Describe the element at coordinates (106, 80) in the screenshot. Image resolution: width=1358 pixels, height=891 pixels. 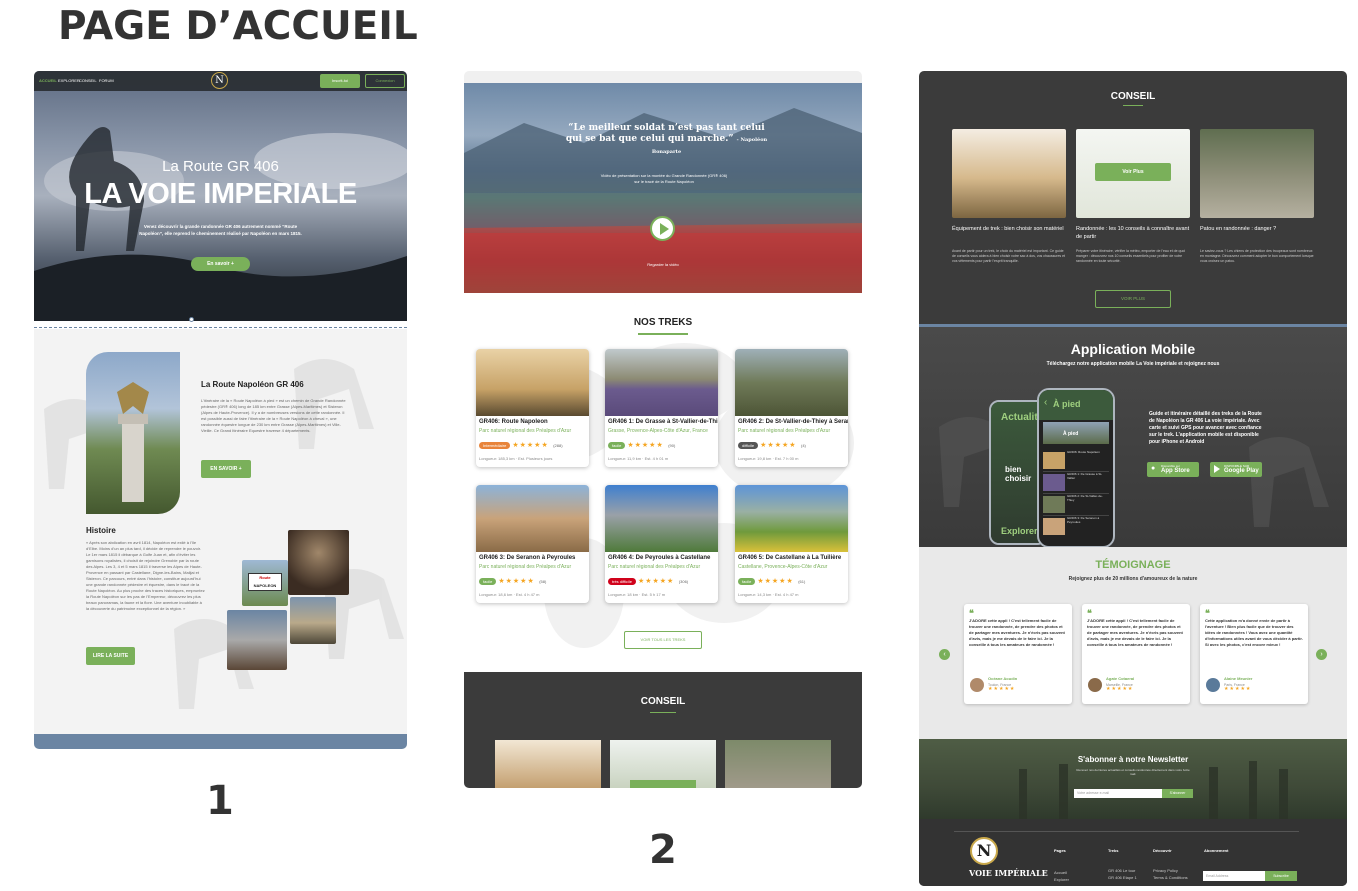
I see `nav-forum: FORUM` at that location.